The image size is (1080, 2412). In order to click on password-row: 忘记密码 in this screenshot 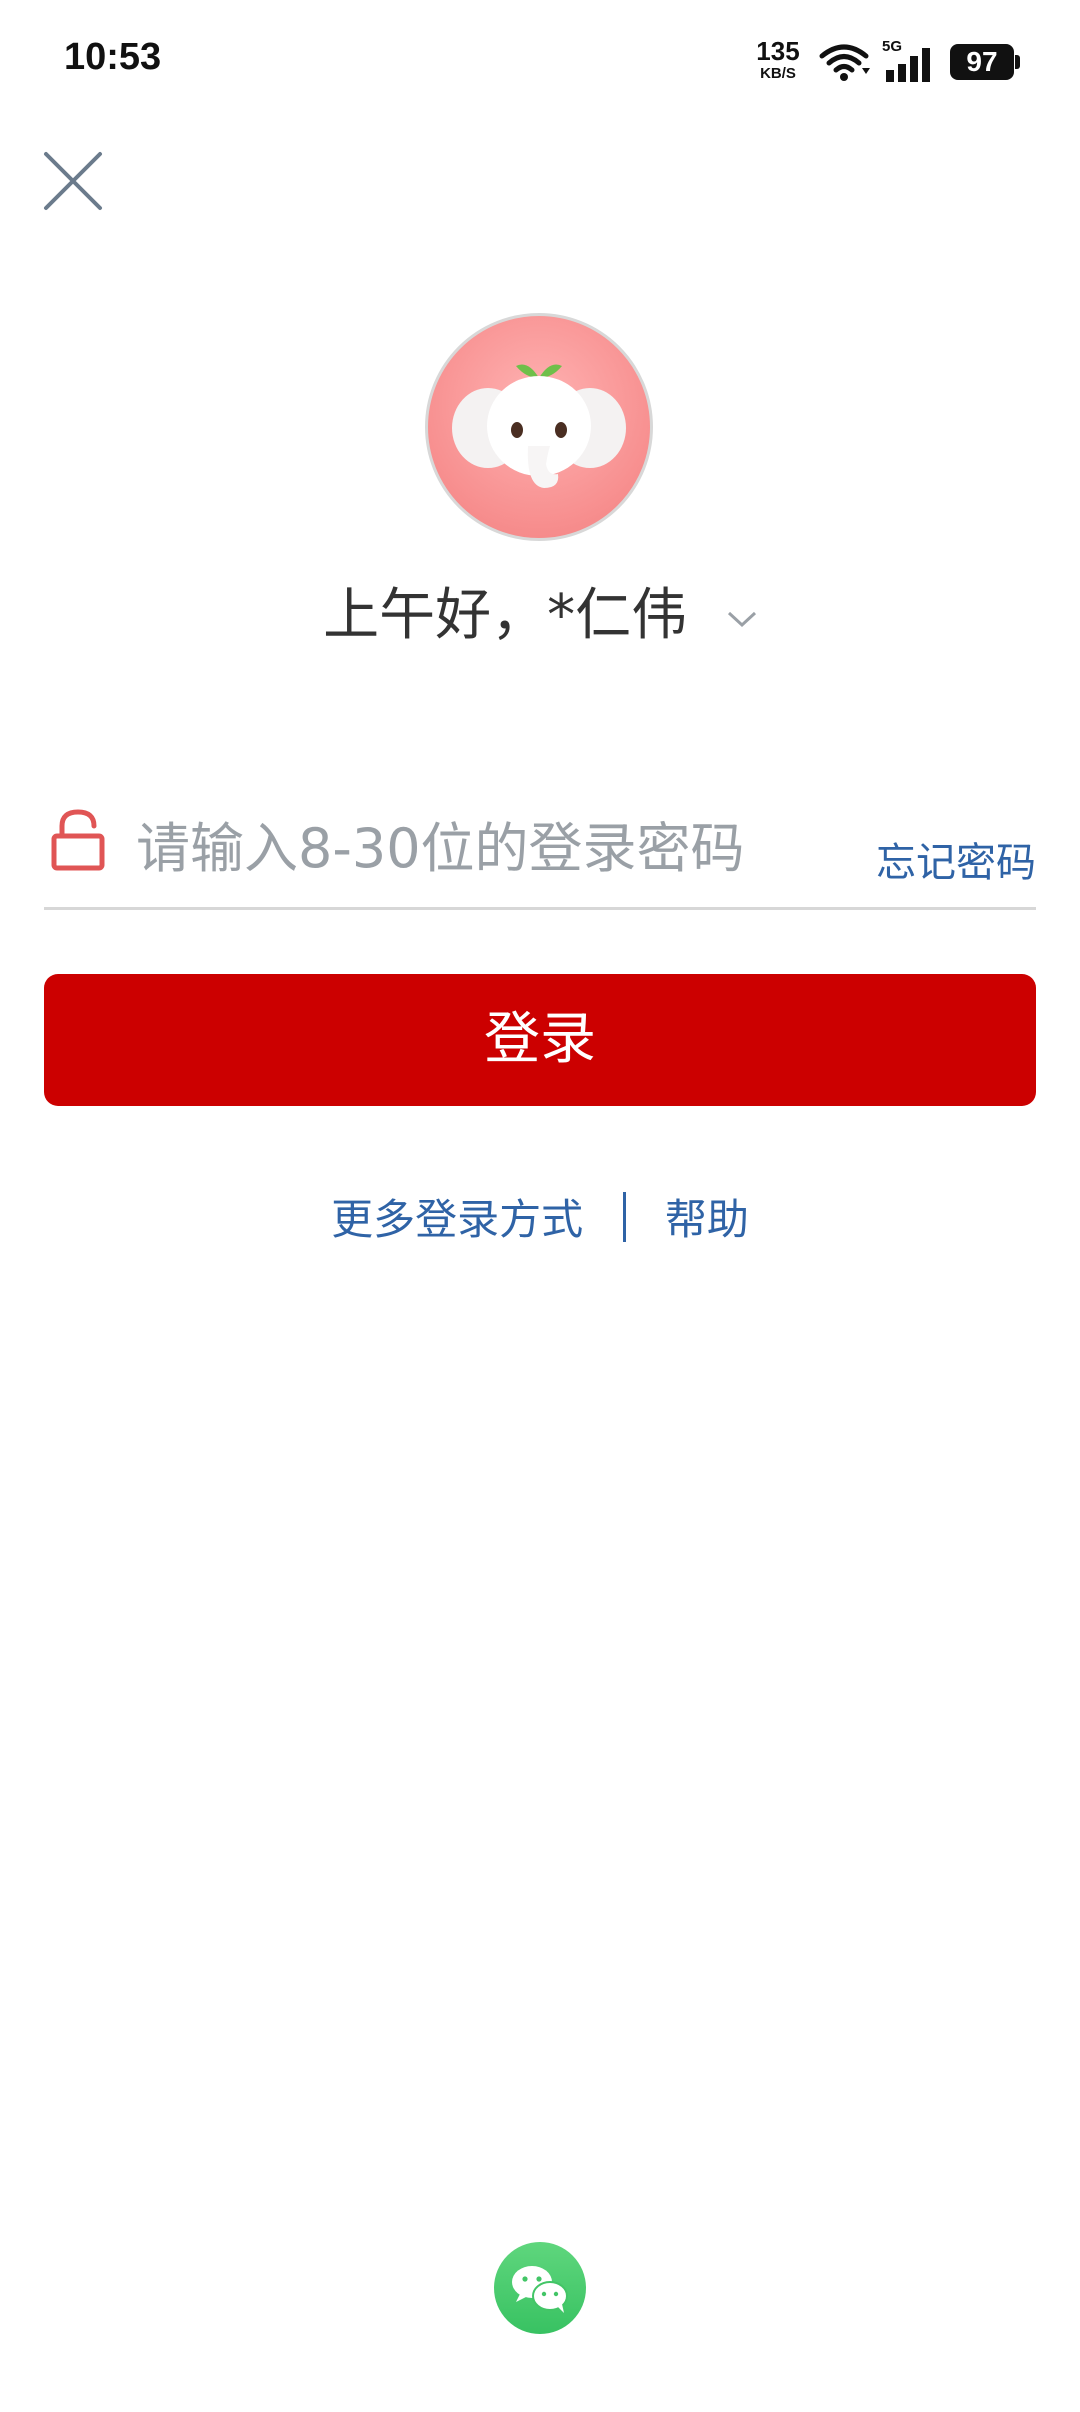, I will do `click(540, 850)`.